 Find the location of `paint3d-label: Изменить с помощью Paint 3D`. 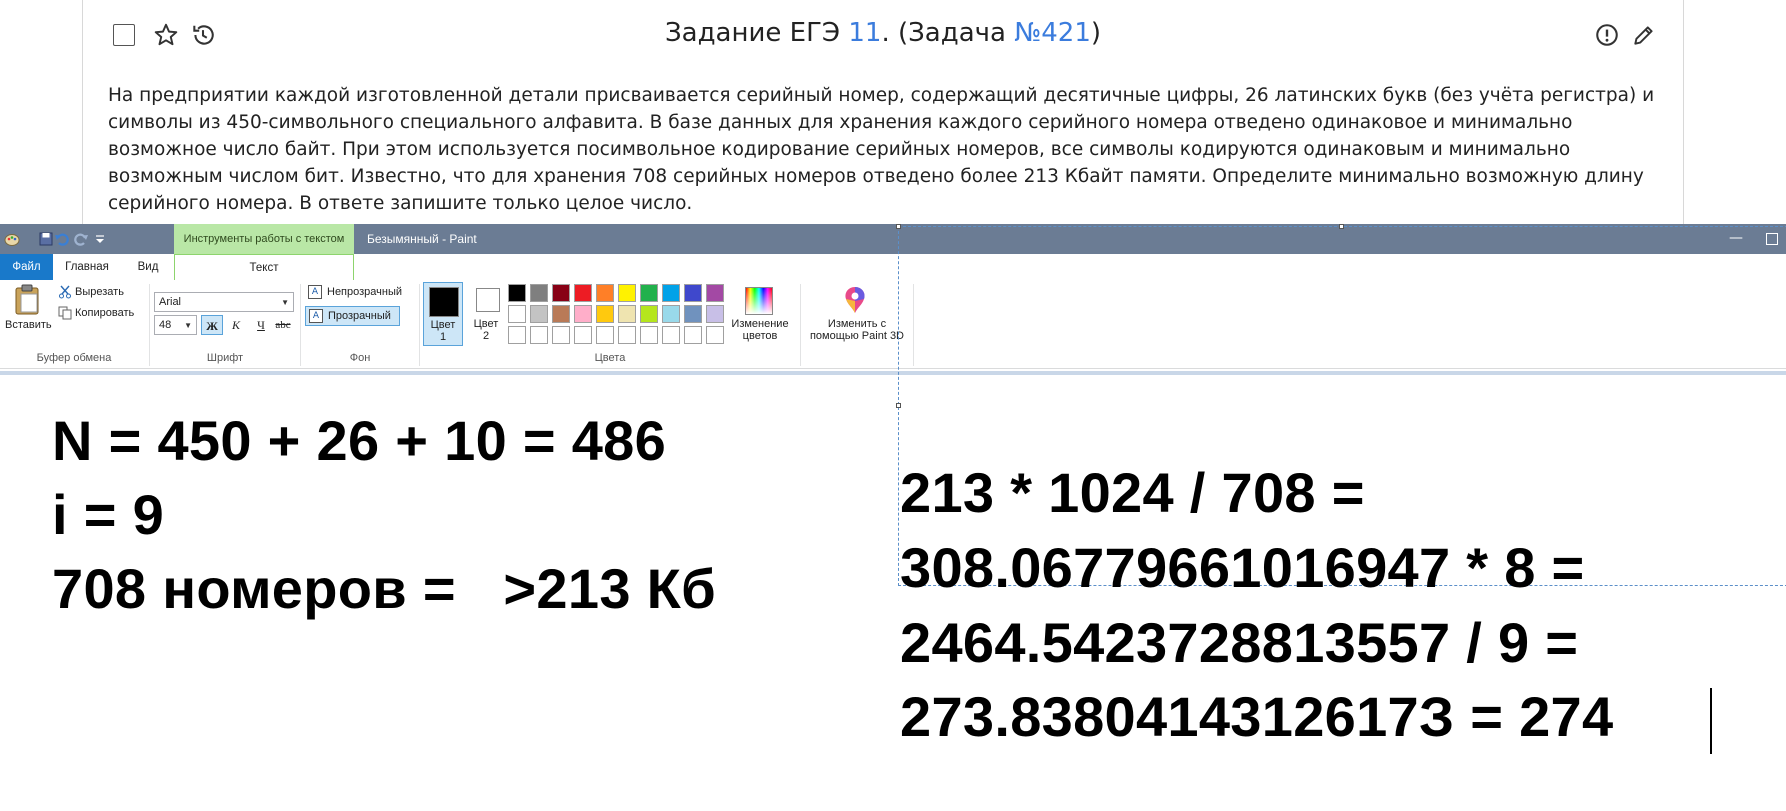

paint3d-label: Изменить с помощью Paint 3D is located at coordinates (857, 330).